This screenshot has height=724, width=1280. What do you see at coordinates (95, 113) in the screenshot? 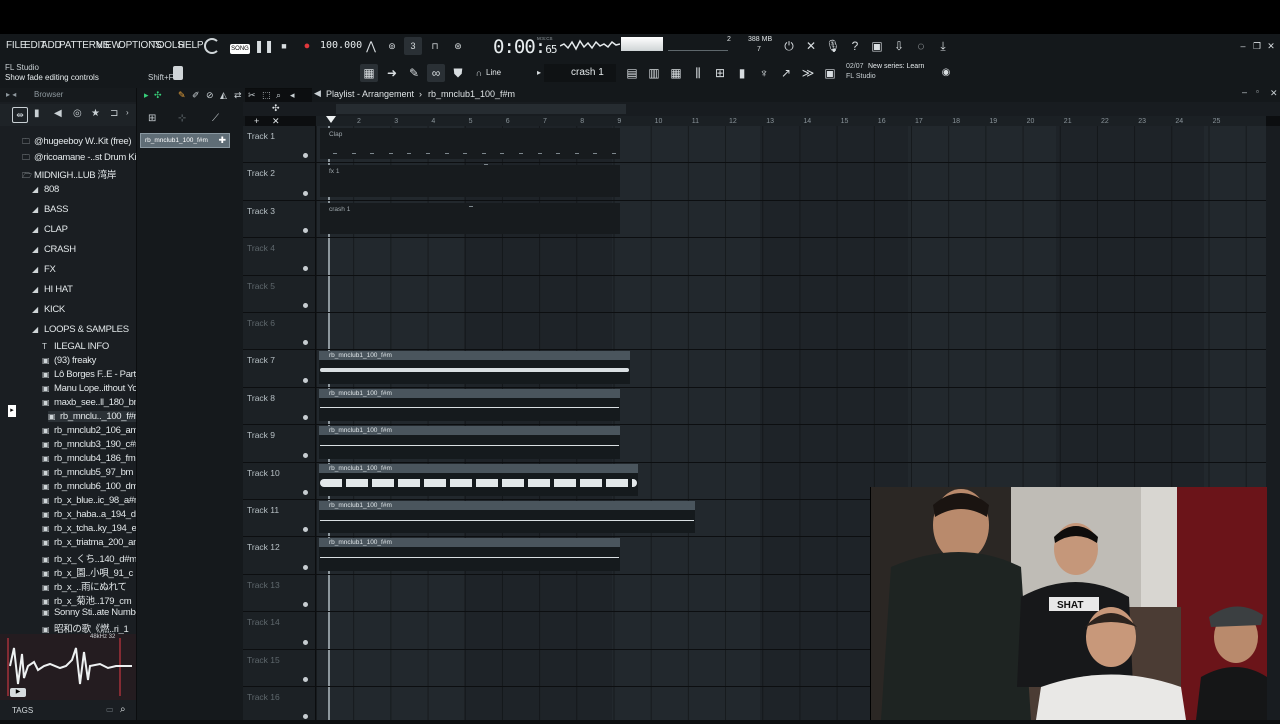
I see `browser-star-icon: ★` at bounding box center [95, 113].